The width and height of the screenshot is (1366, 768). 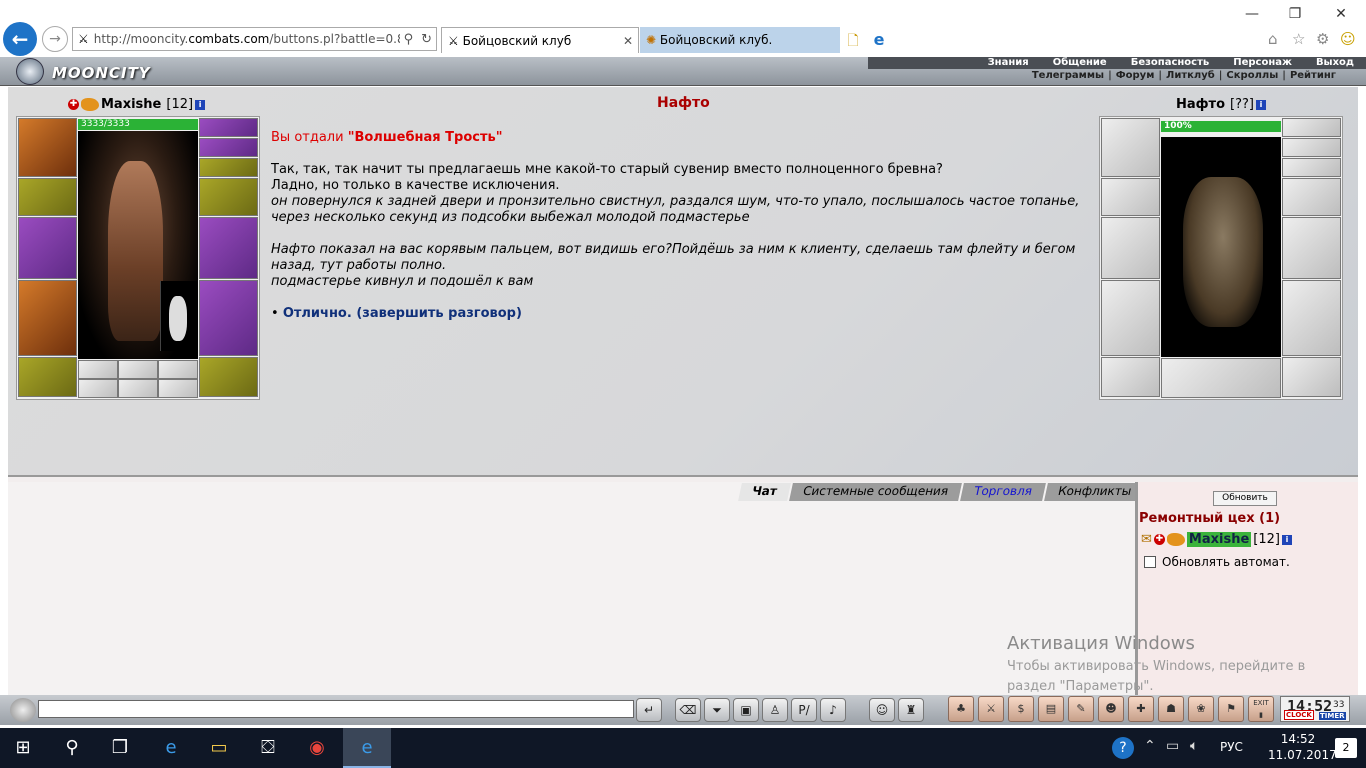 What do you see at coordinates (833, 710) in the screenshot?
I see `sound-icon: ♪` at bounding box center [833, 710].